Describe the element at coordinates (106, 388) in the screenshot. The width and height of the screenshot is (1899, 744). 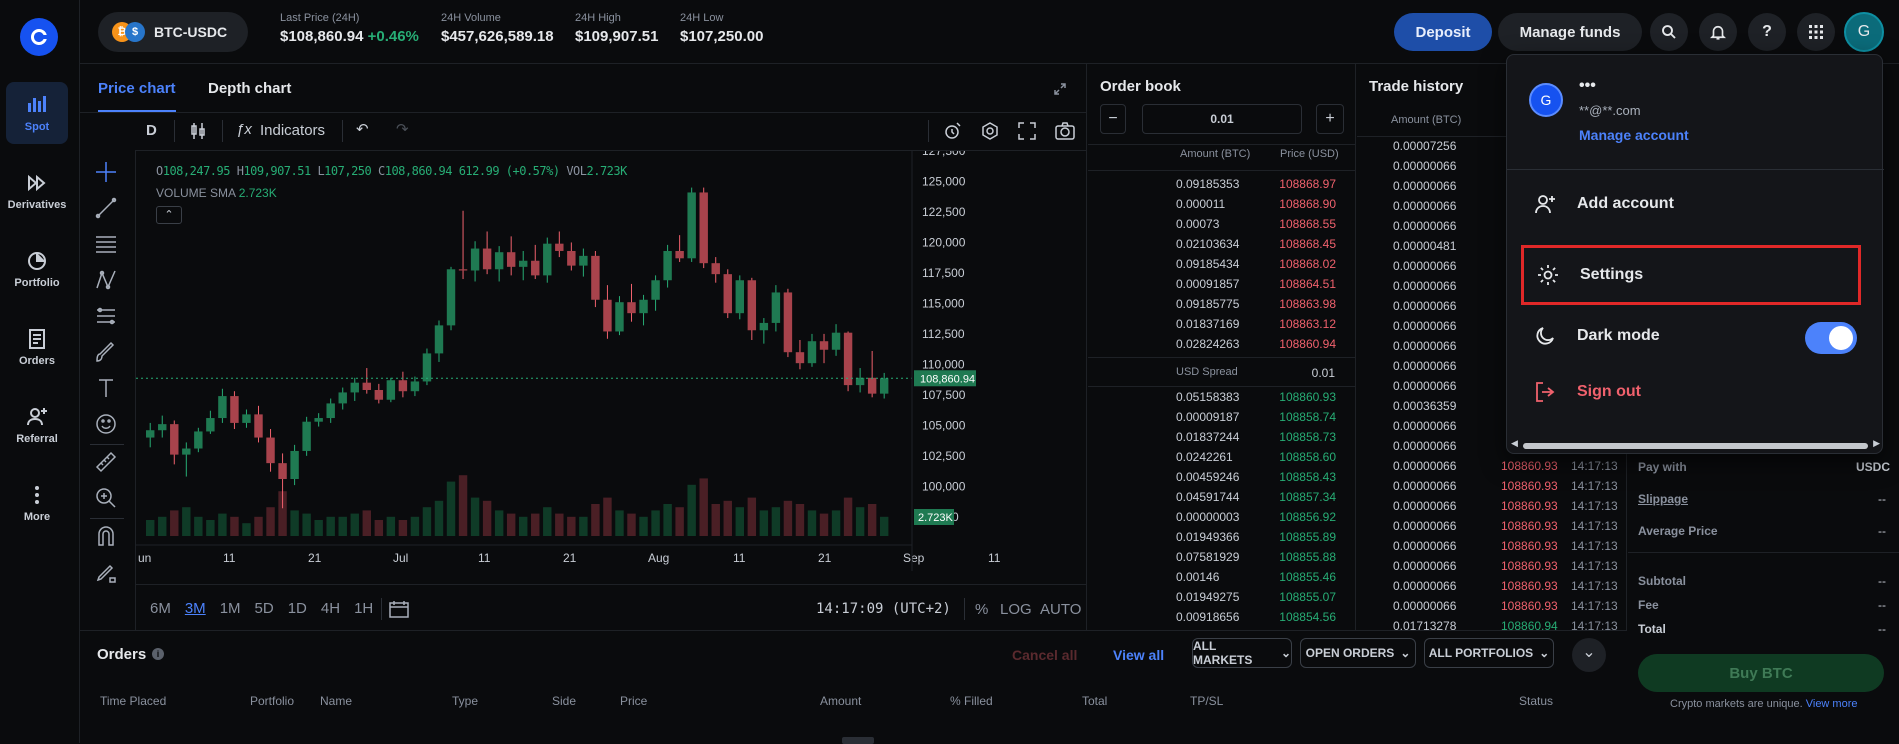
I see `text-tool-icon` at that location.